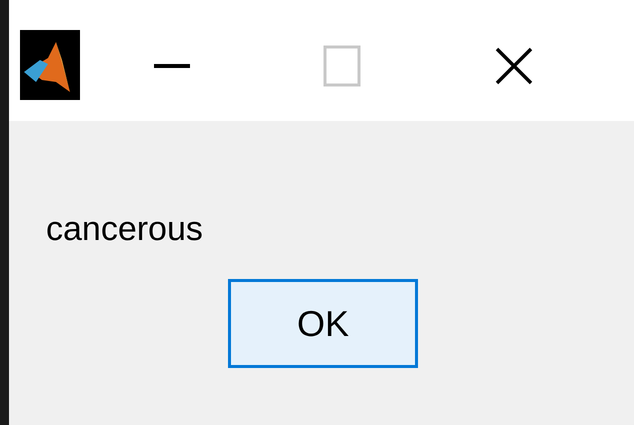 This screenshot has width=634, height=425. I want to click on close-icon, so click(514, 66).